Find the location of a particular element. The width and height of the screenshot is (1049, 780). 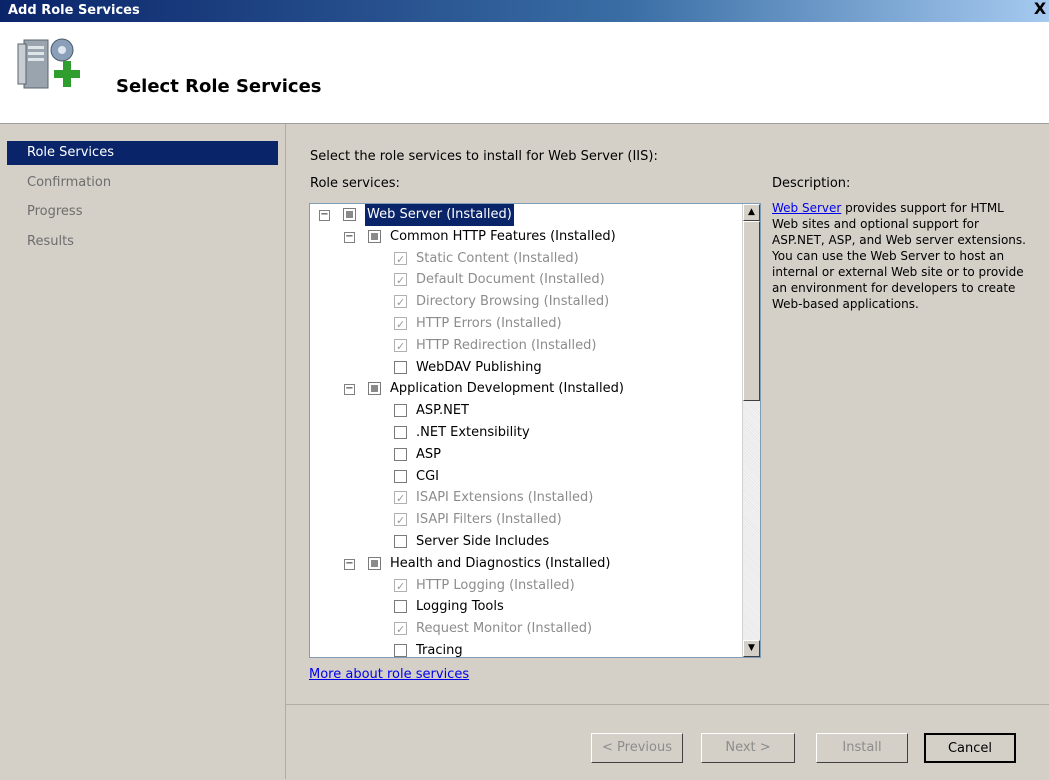

tree-item-label: ASP.NET is located at coordinates (442, 411).